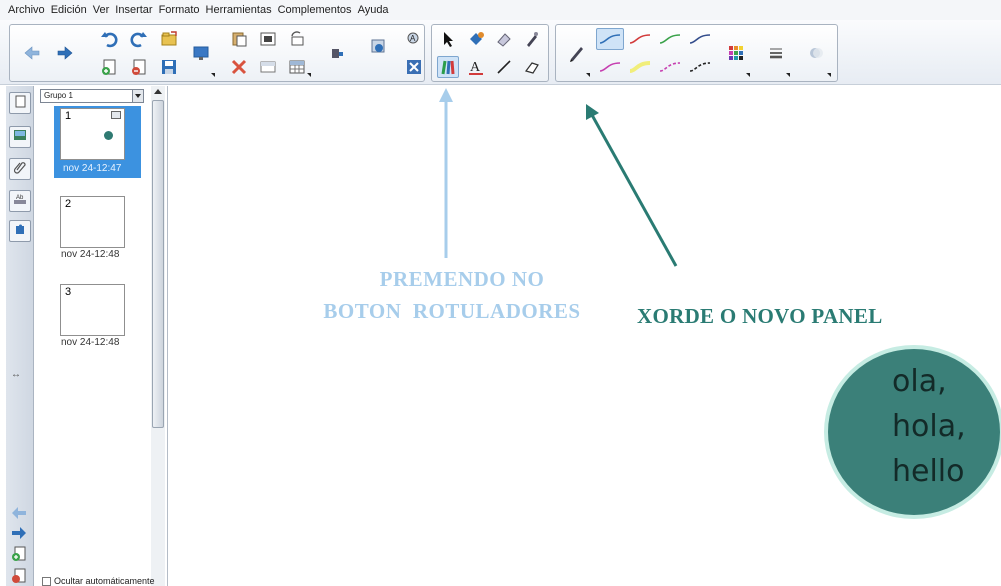 Image resolution: width=1001 pixels, height=586 pixels. I want to click on image-icon, so click(268, 39).